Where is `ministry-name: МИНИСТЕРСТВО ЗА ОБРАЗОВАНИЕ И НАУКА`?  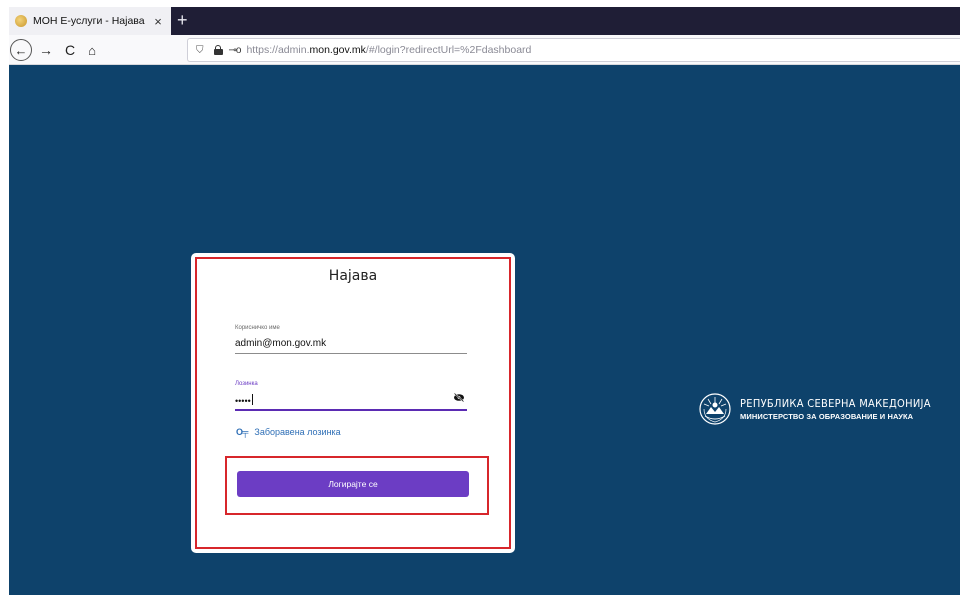 ministry-name: МИНИСТЕРСТВО ЗА ОБРАЗОВАНИЕ И НАУКА is located at coordinates (827, 416).